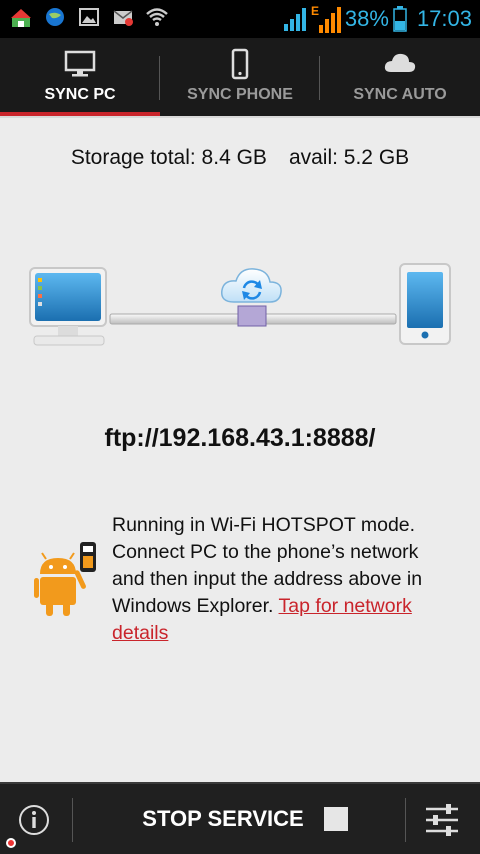 The image size is (480, 854). Describe the element at coordinates (240, 94) in the screenshot. I see `tab-label: SYNC PHONE` at that location.